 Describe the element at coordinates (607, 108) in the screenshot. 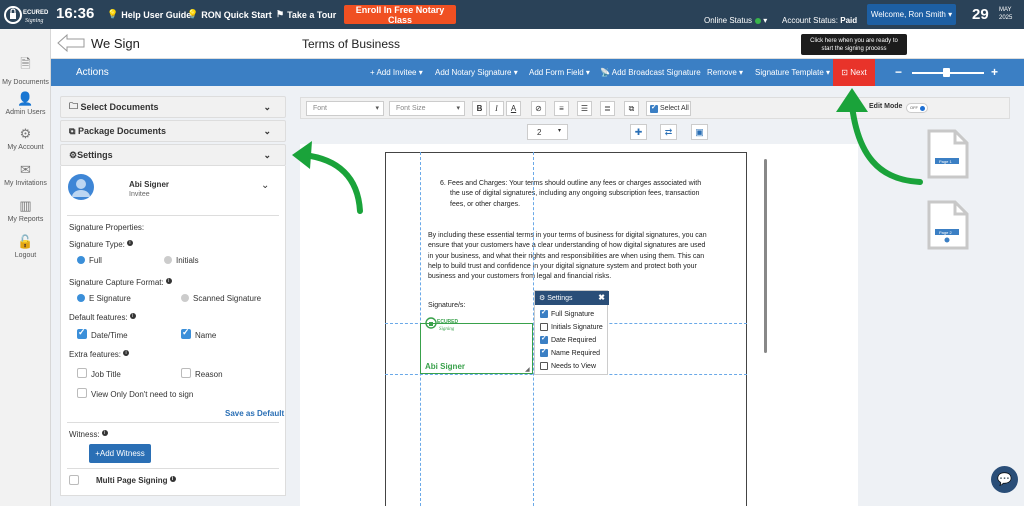

I see `align-right-icon: ≣` at that location.